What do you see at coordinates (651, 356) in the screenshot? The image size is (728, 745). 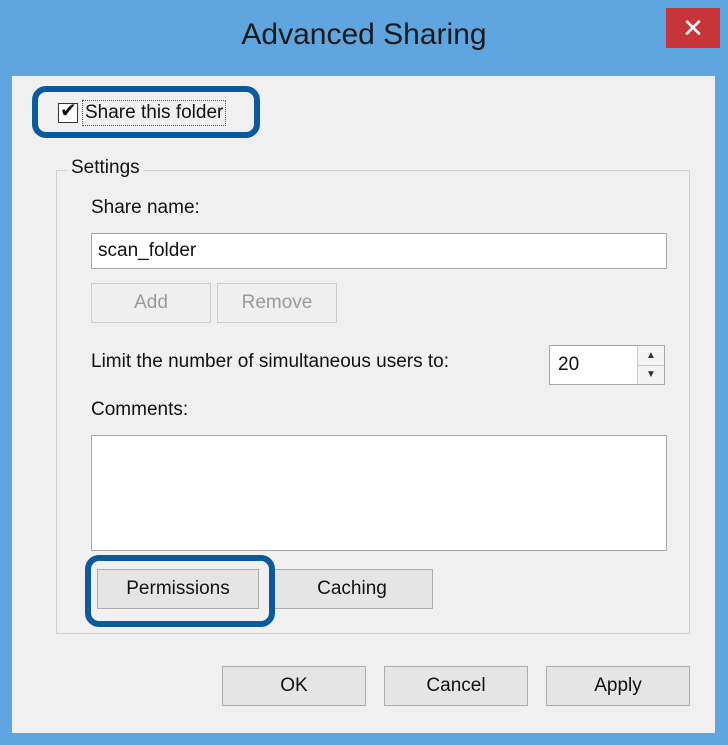 I see `spin-up-icon: ▲` at bounding box center [651, 356].